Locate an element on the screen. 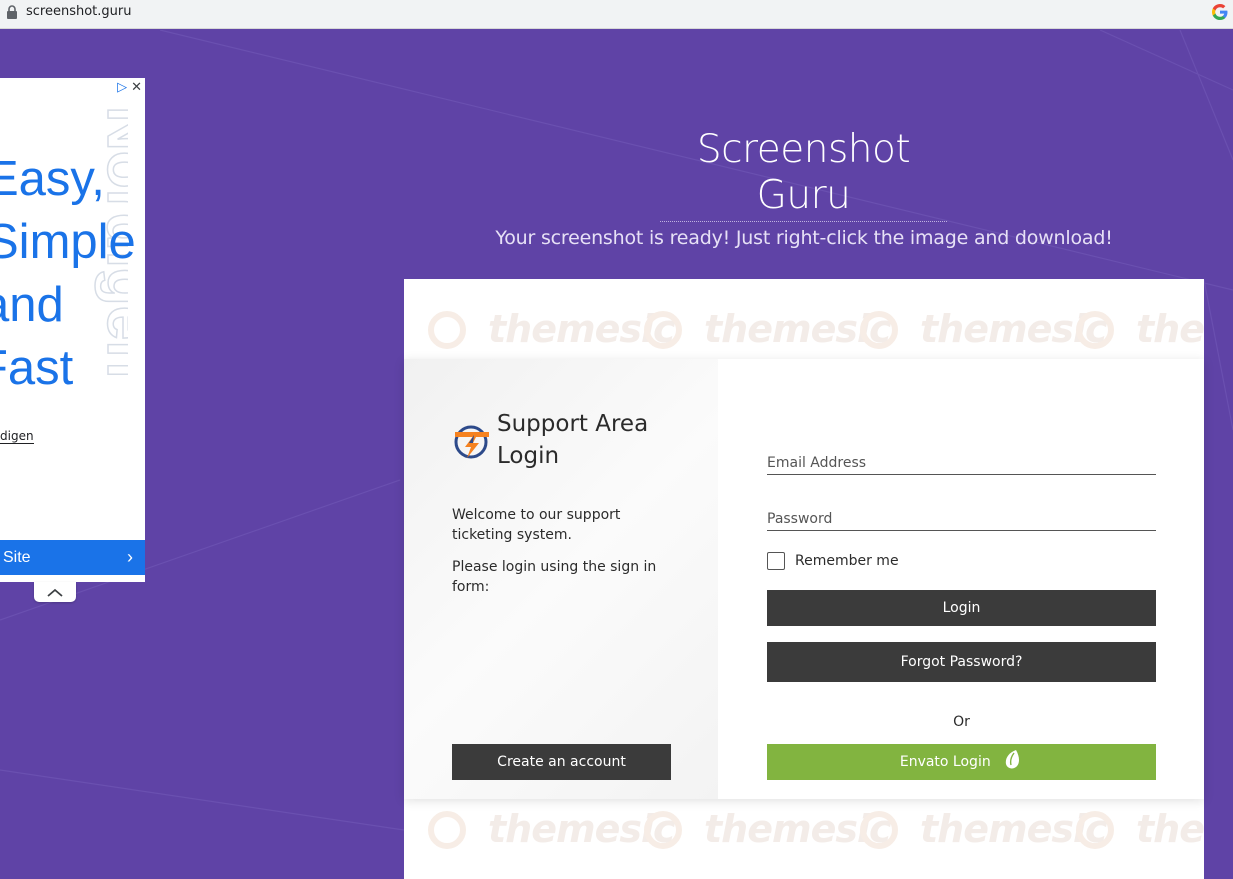 This screenshot has height=879, width=1233. ad-choices: ▷ ✕ is located at coordinates (129, 87).